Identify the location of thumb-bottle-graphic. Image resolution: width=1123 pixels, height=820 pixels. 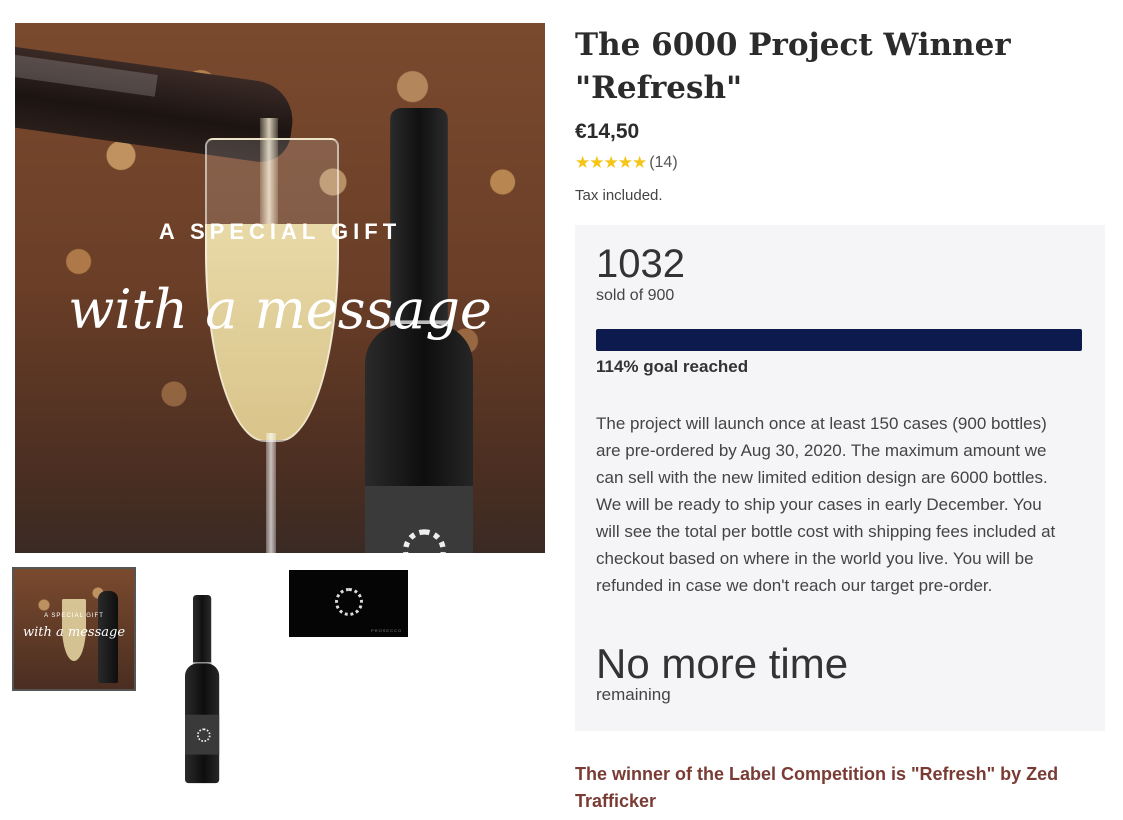
(202, 689).